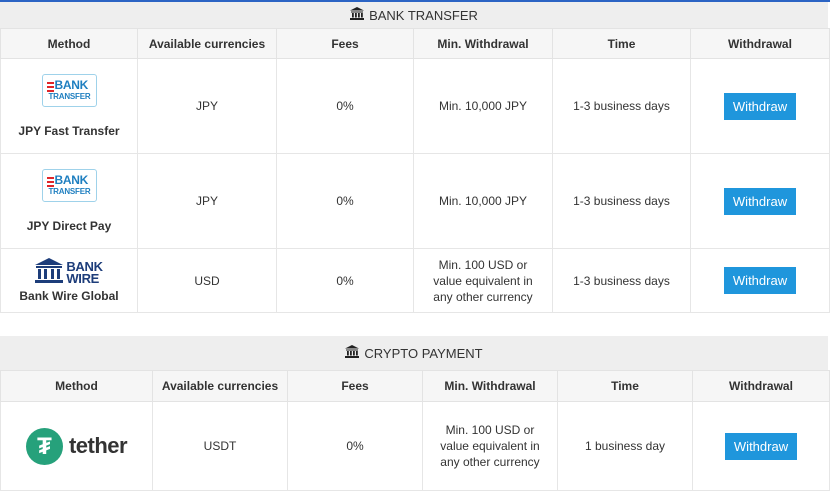 The image size is (830, 491). I want to click on currency-cell: USDT, so click(220, 446).